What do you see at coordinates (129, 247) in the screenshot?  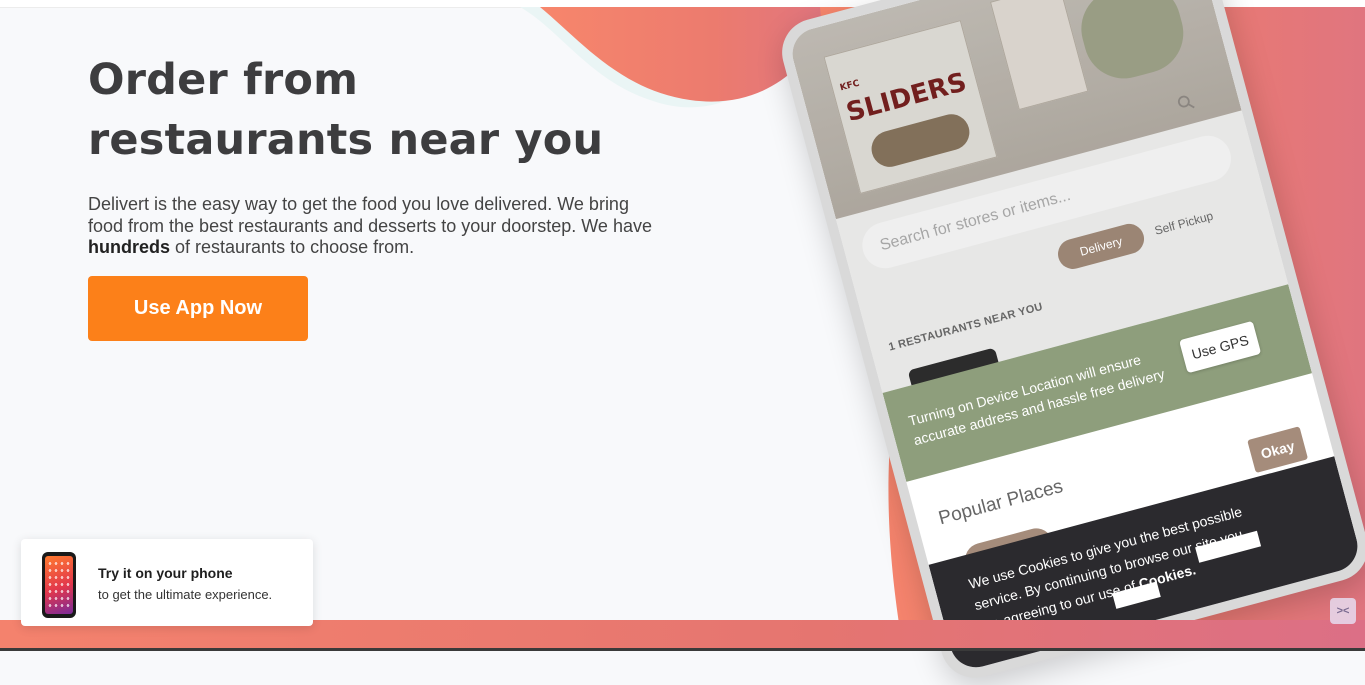 I see `hero-desc-bold: hundreds` at bounding box center [129, 247].